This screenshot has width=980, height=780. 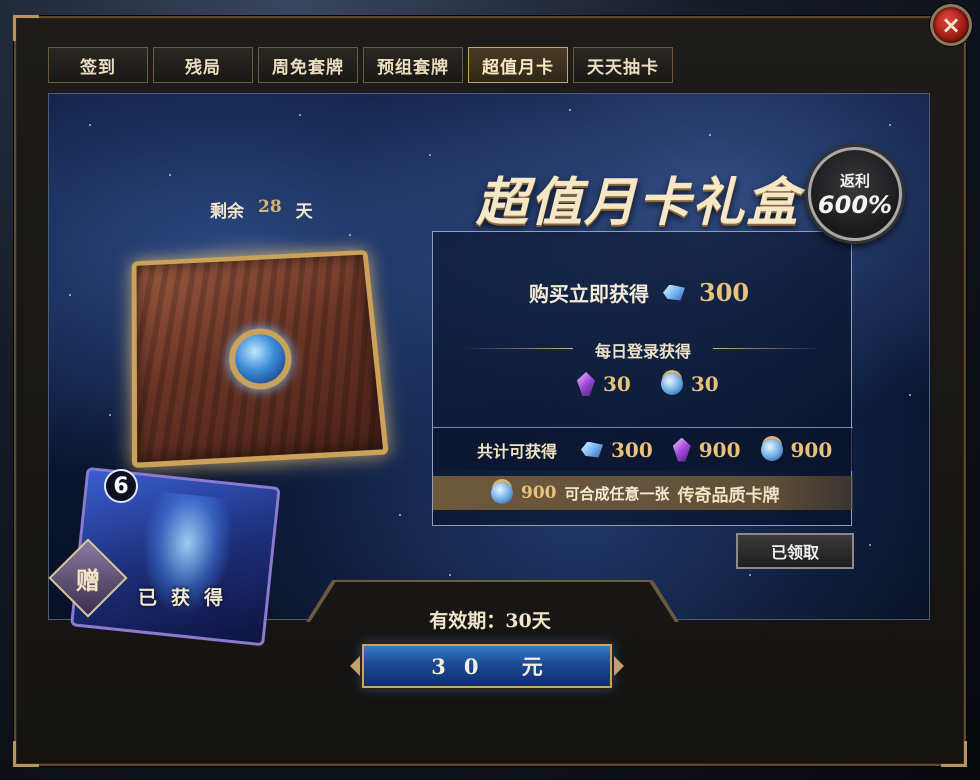 What do you see at coordinates (632, 449) in the screenshot?
I see `total-reward-value: 300` at bounding box center [632, 449].